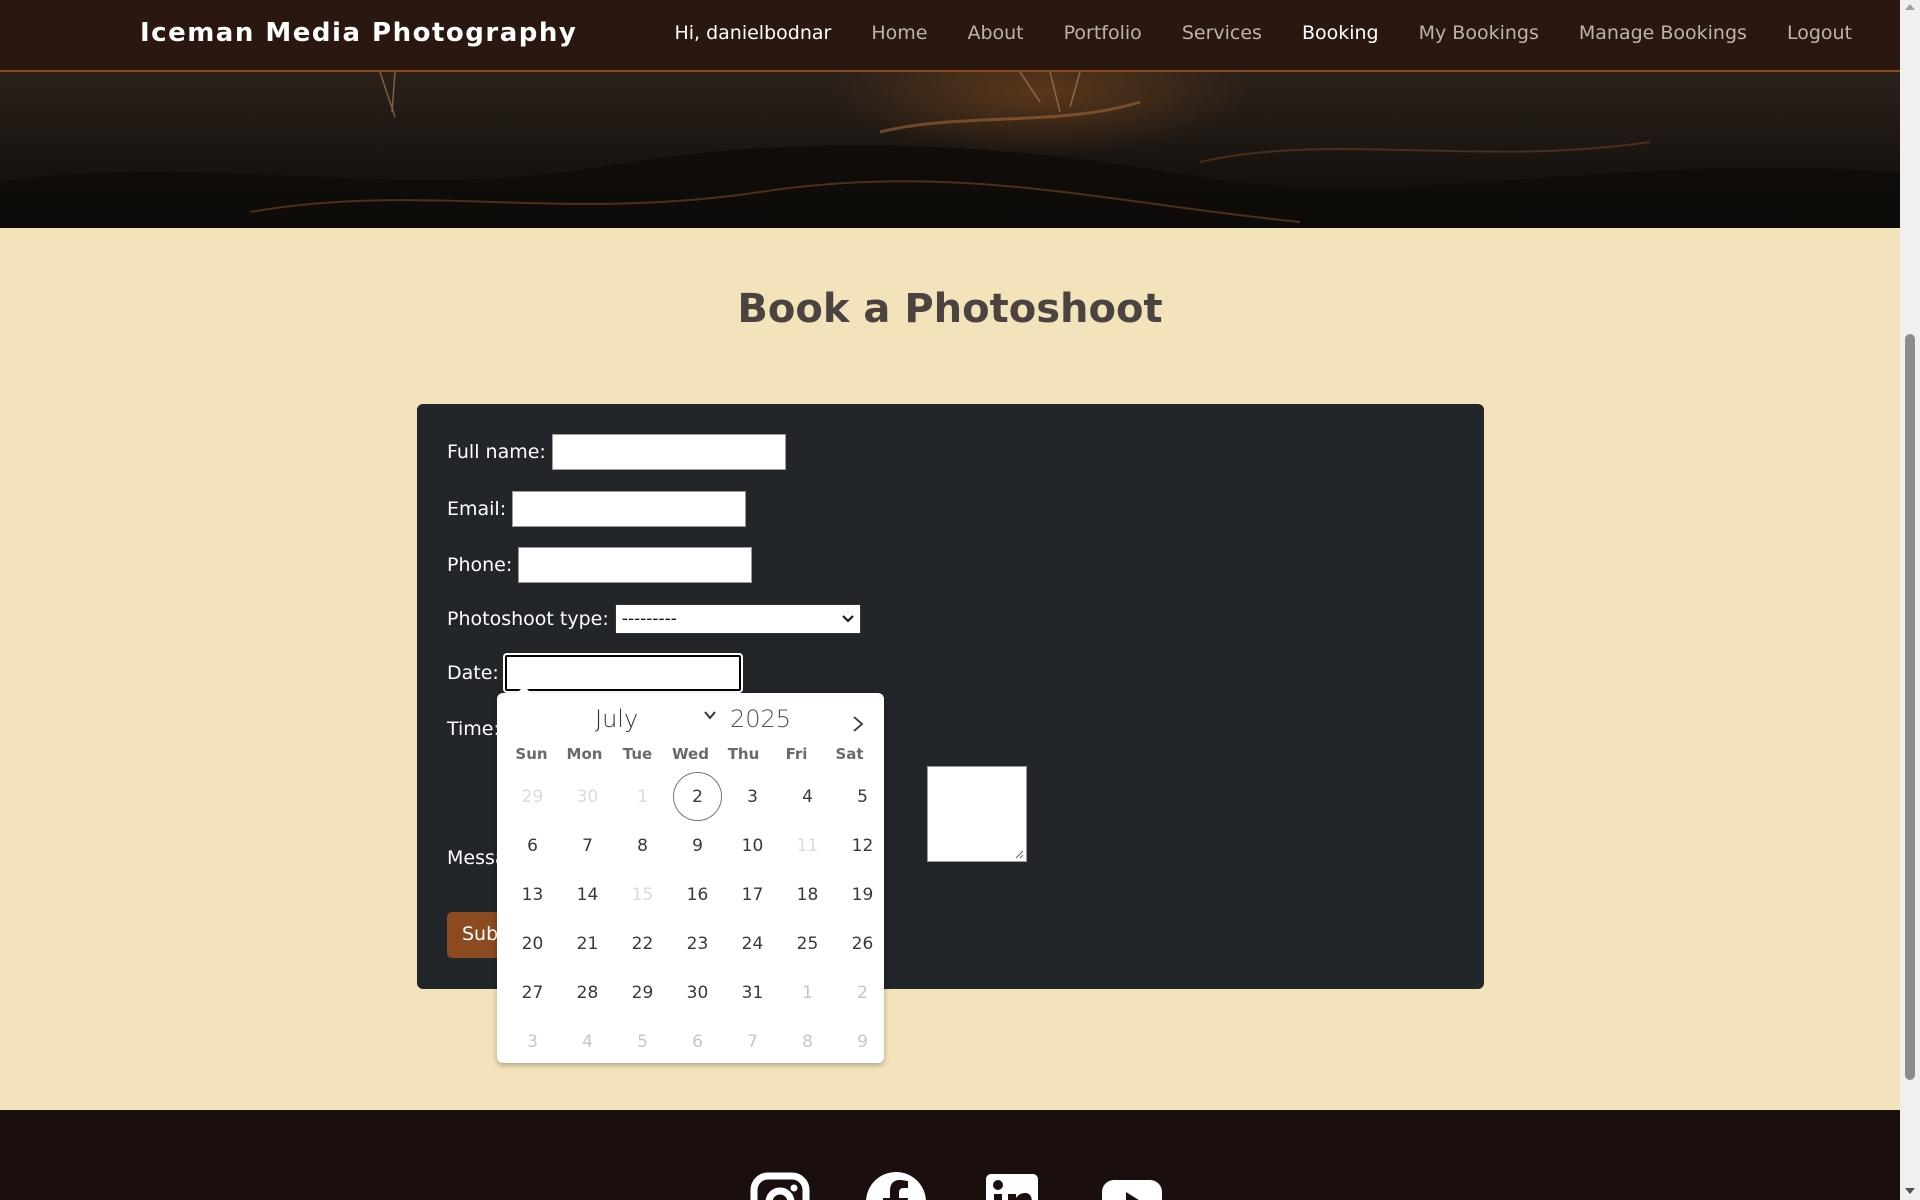 Image resolution: width=1920 pixels, height=1200 pixels. What do you see at coordinates (862, 992) in the screenshot?
I see `calendar-day: 2` at bounding box center [862, 992].